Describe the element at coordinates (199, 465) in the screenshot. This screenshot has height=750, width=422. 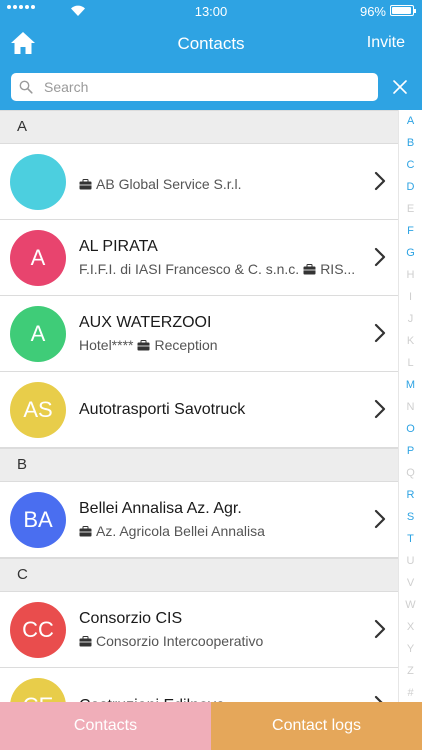
I see `section-header: B` at that location.